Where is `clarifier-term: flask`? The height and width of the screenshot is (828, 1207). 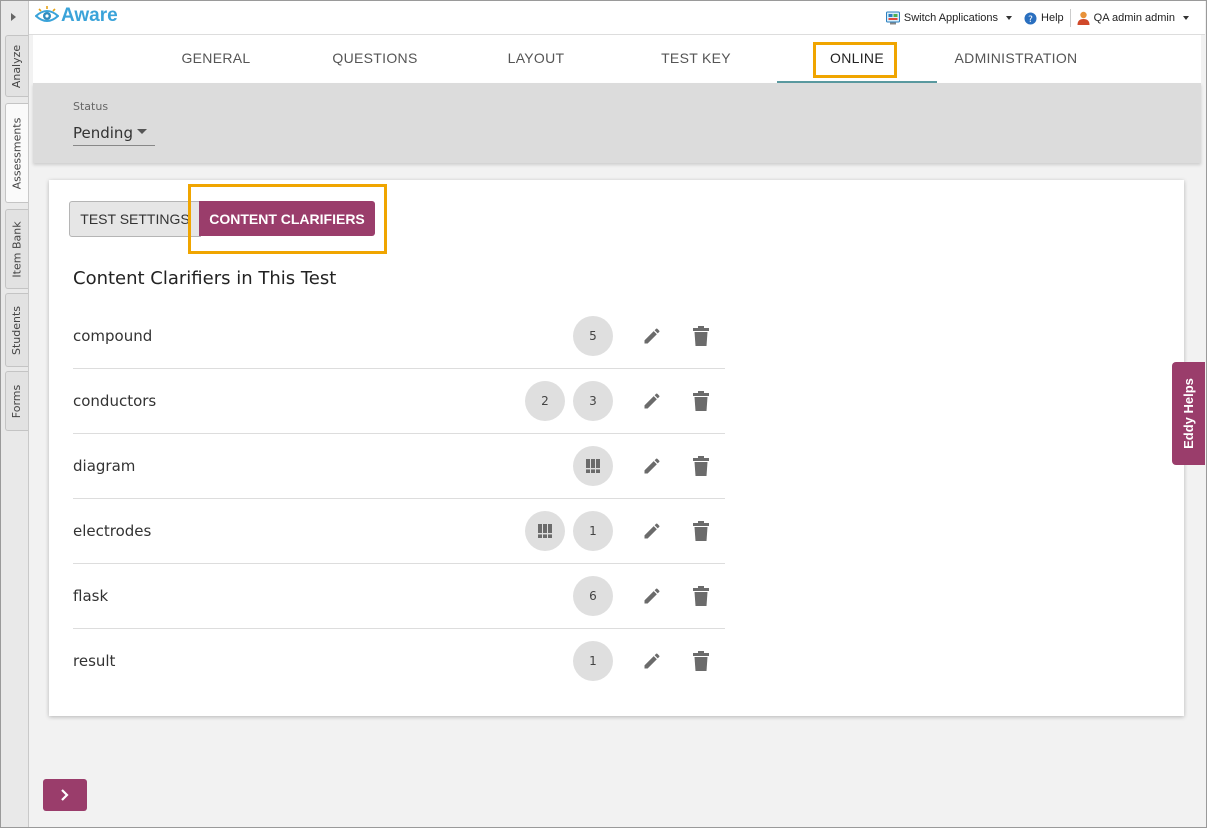
clarifier-term: flask is located at coordinates (91, 596).